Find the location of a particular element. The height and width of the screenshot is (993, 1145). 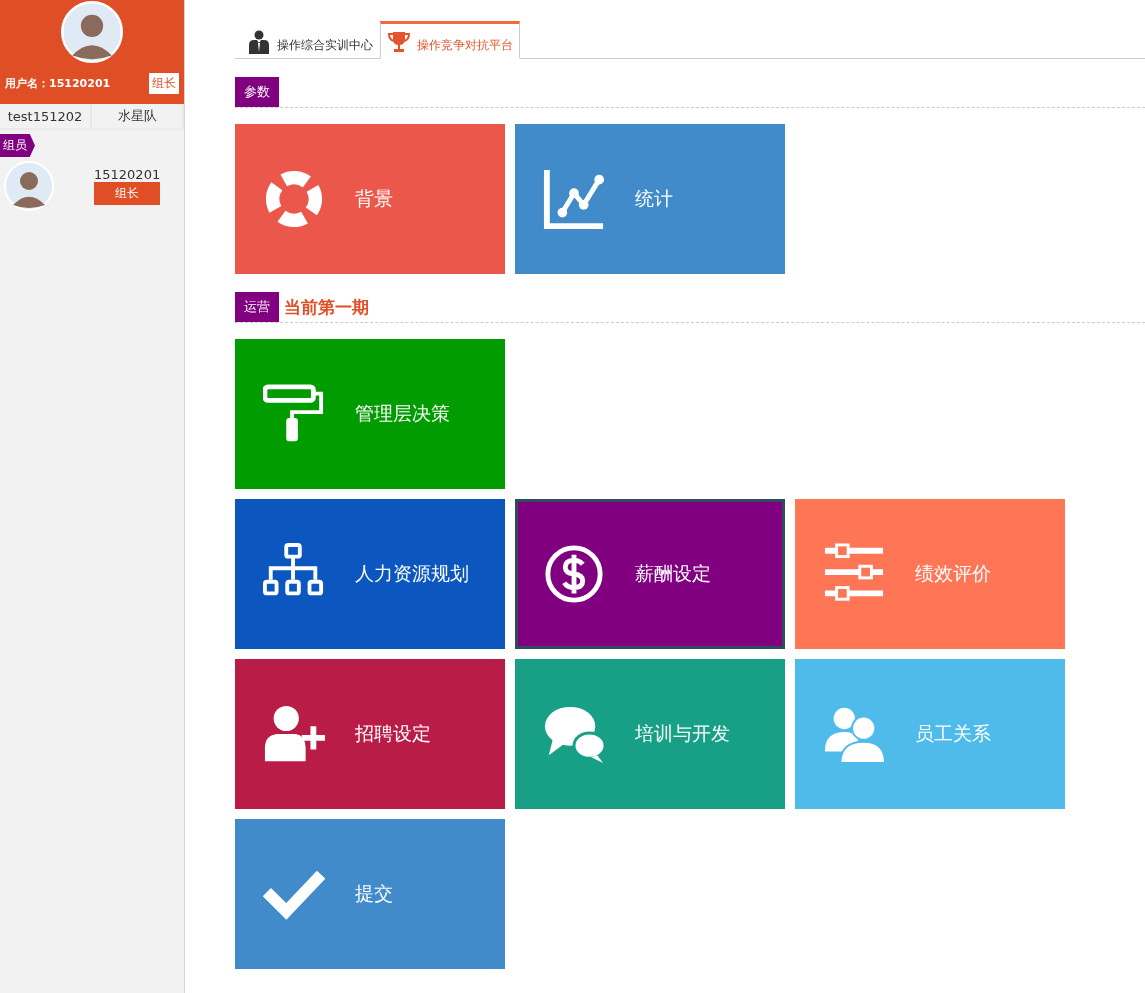

menu-tile: 人力资源规划 is located at coordinates (370, 574).